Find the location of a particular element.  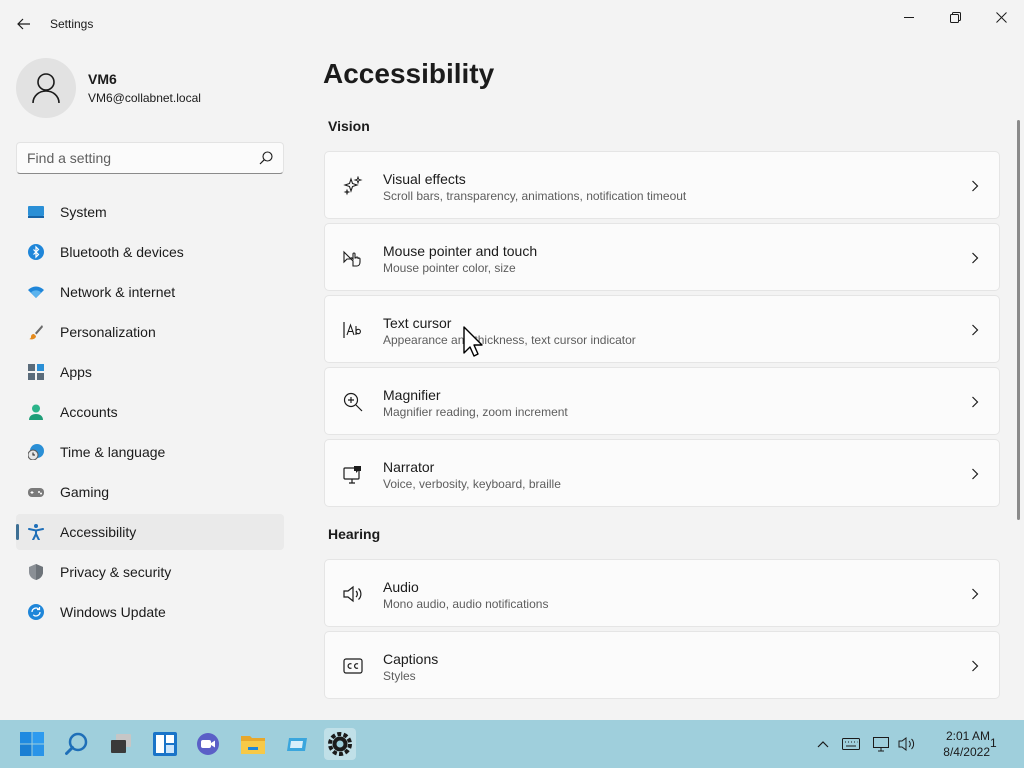

card-title: Magnifier is located at coordinates (412, 395).